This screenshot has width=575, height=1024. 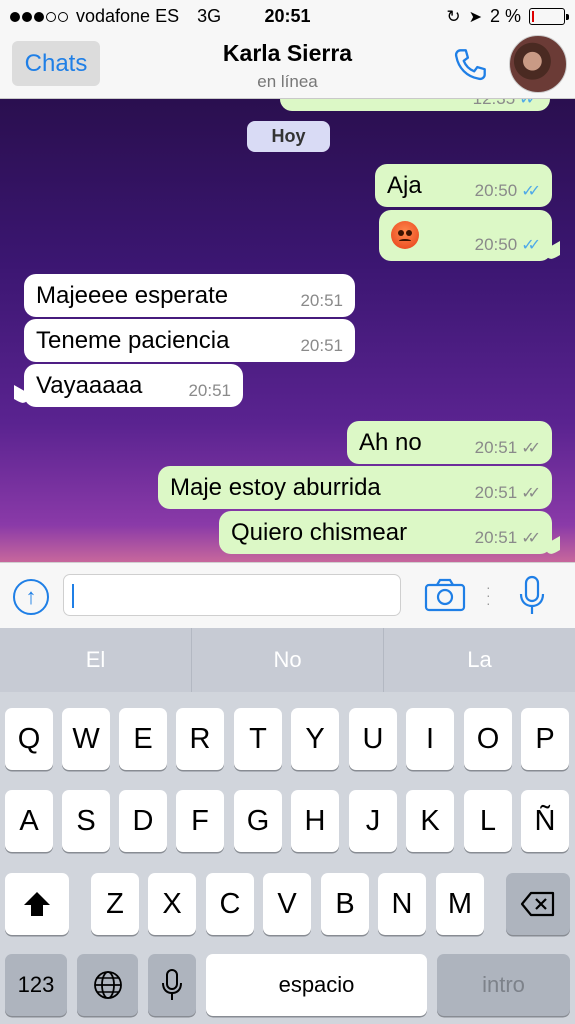 What do you see at coordinates (430, 739) in the screenshot?
I see `key: I` at bounding box center [430, 739].